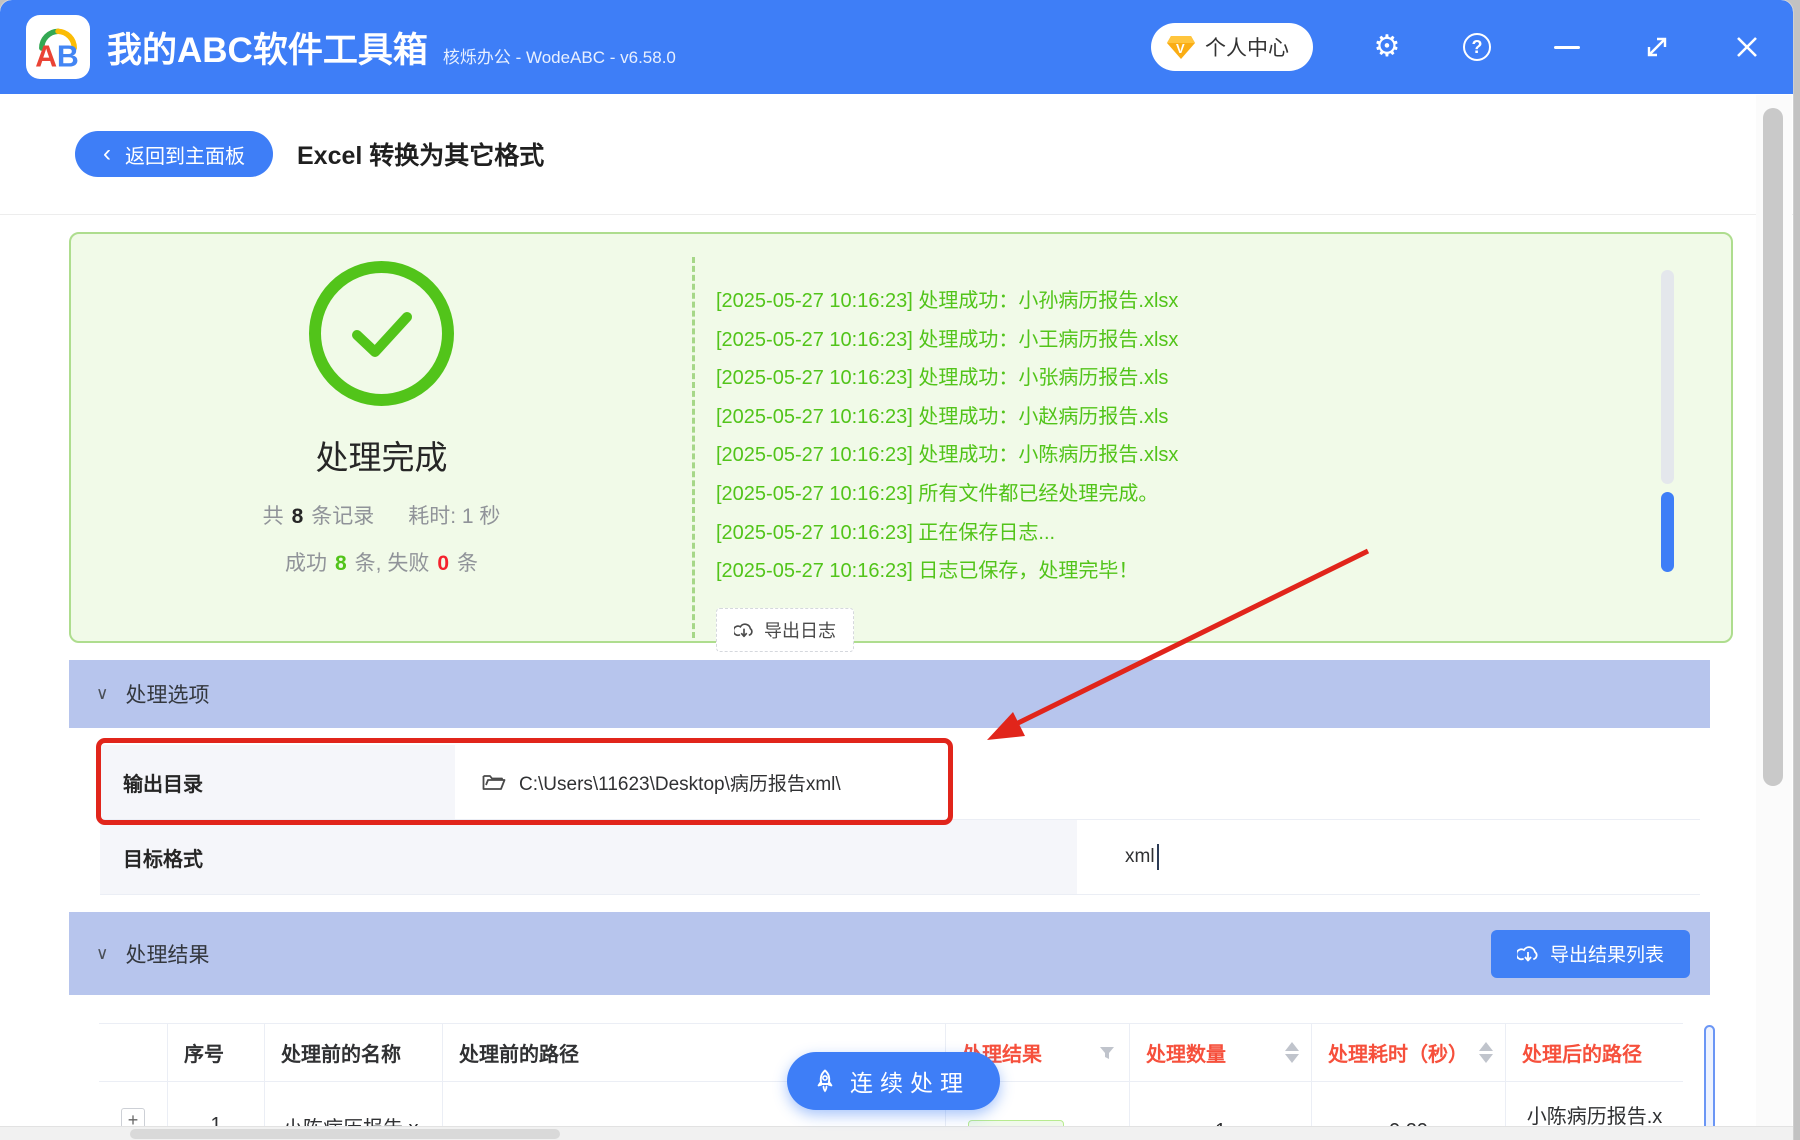 The image size is (1800, 1140). What do you see at coordinates (421, 156) in the screenshot?
I see `page-title: Excel 转换为其它格式` at bounding box center [421, 156].